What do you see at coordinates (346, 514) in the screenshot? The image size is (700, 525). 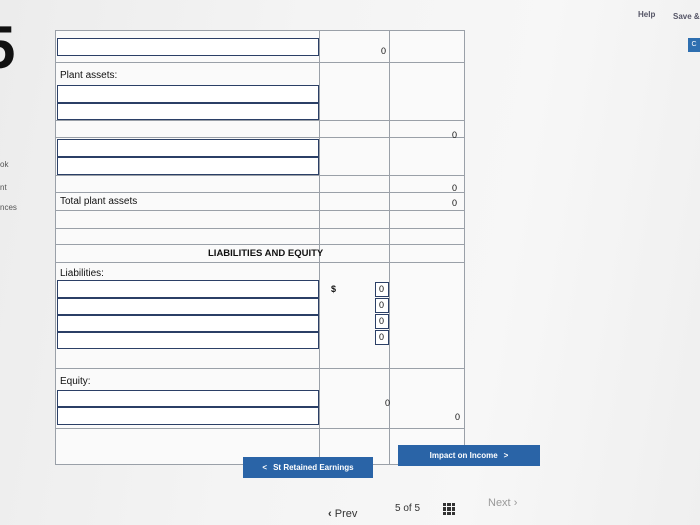 I see `prev-label: Prev` at bounding box center [346, 514].